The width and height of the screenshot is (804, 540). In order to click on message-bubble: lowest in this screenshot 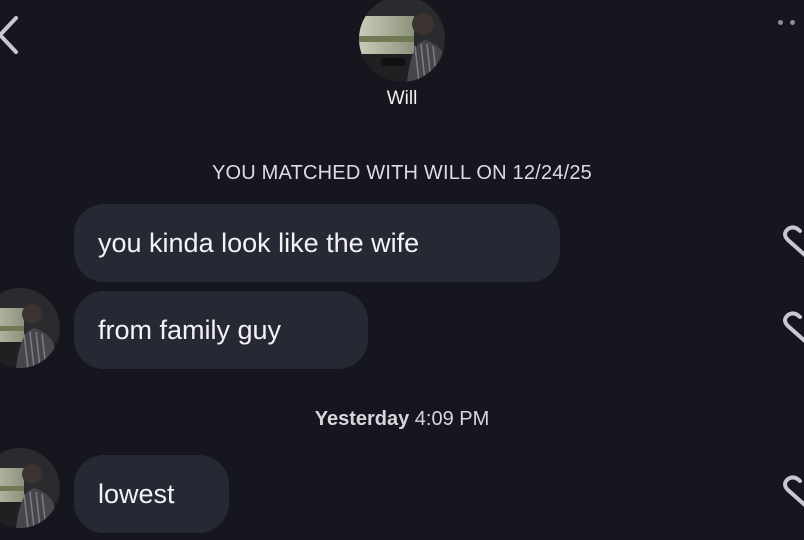, I will do `click(151, 494)`.